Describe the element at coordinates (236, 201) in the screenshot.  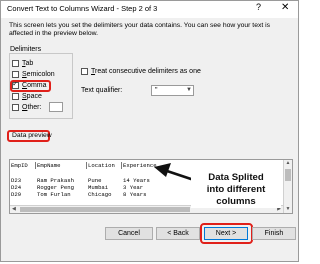
I see `annotation-line: columns` at that location.